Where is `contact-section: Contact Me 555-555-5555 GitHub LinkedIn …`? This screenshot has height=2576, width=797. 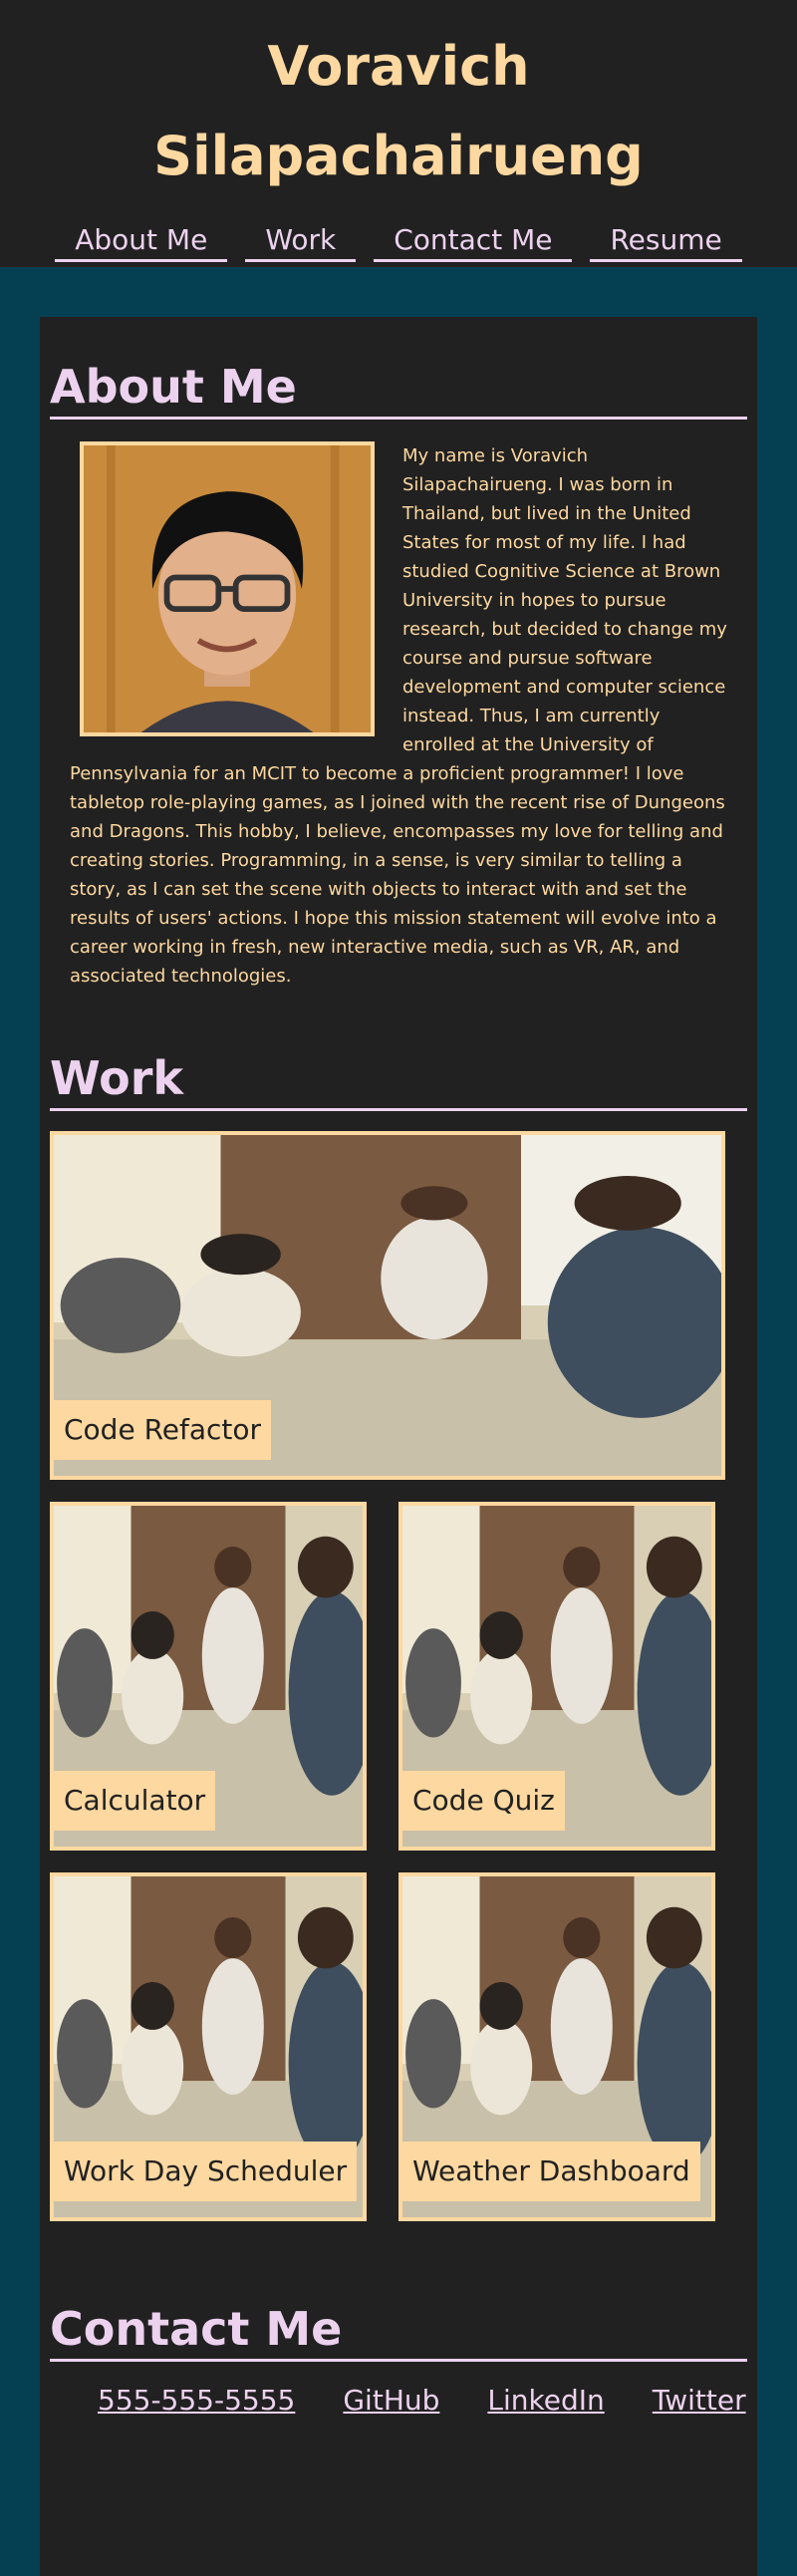
contact-section: Contact Me 555-555-5555 GitHub LinkedIn … is located at coordinates (399, 2358).